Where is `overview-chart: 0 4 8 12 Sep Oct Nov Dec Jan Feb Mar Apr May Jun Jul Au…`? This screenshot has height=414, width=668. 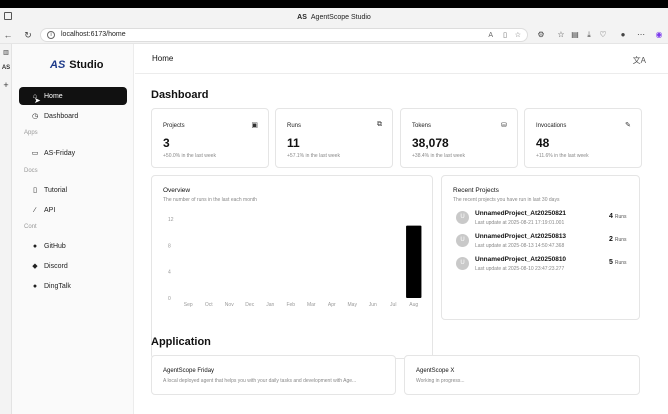 overview-chart: 0 4 8 12 Sep Oct Nov Dec Jan Feb Mar Apr May Jun Jul Au… is located at coordinates (295, 262).